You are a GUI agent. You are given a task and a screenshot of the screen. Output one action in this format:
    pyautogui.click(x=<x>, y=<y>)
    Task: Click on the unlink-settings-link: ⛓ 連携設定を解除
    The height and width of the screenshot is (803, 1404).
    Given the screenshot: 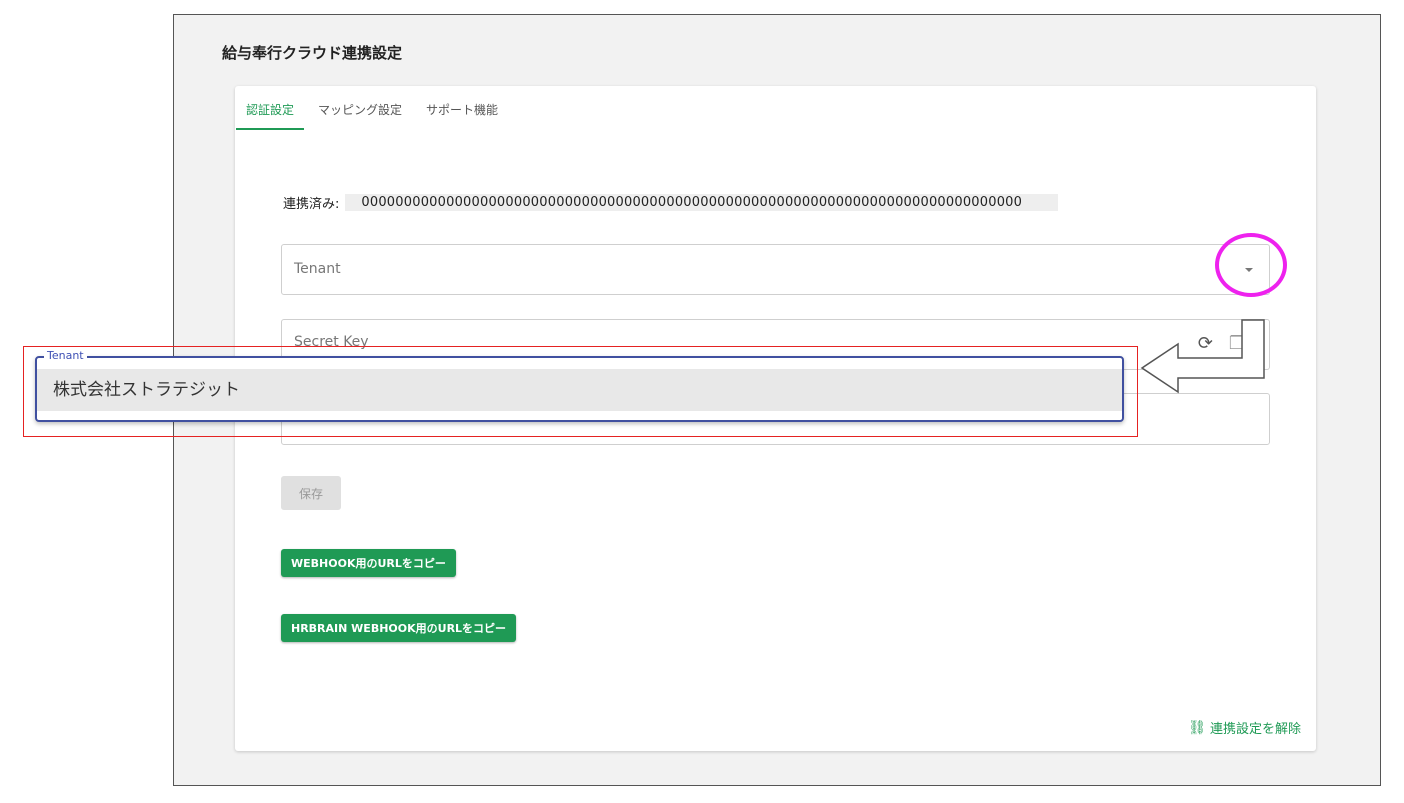 What is the action you would take?
    pyautogui.click(x=1244, y=728)
    